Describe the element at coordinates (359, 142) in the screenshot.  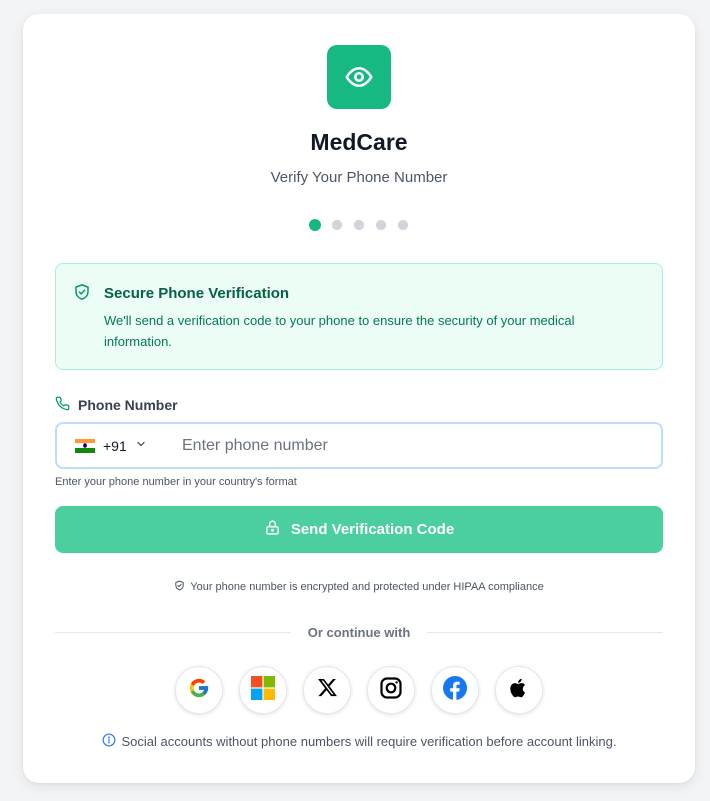
I see `brand-name: MedCare` at that location.